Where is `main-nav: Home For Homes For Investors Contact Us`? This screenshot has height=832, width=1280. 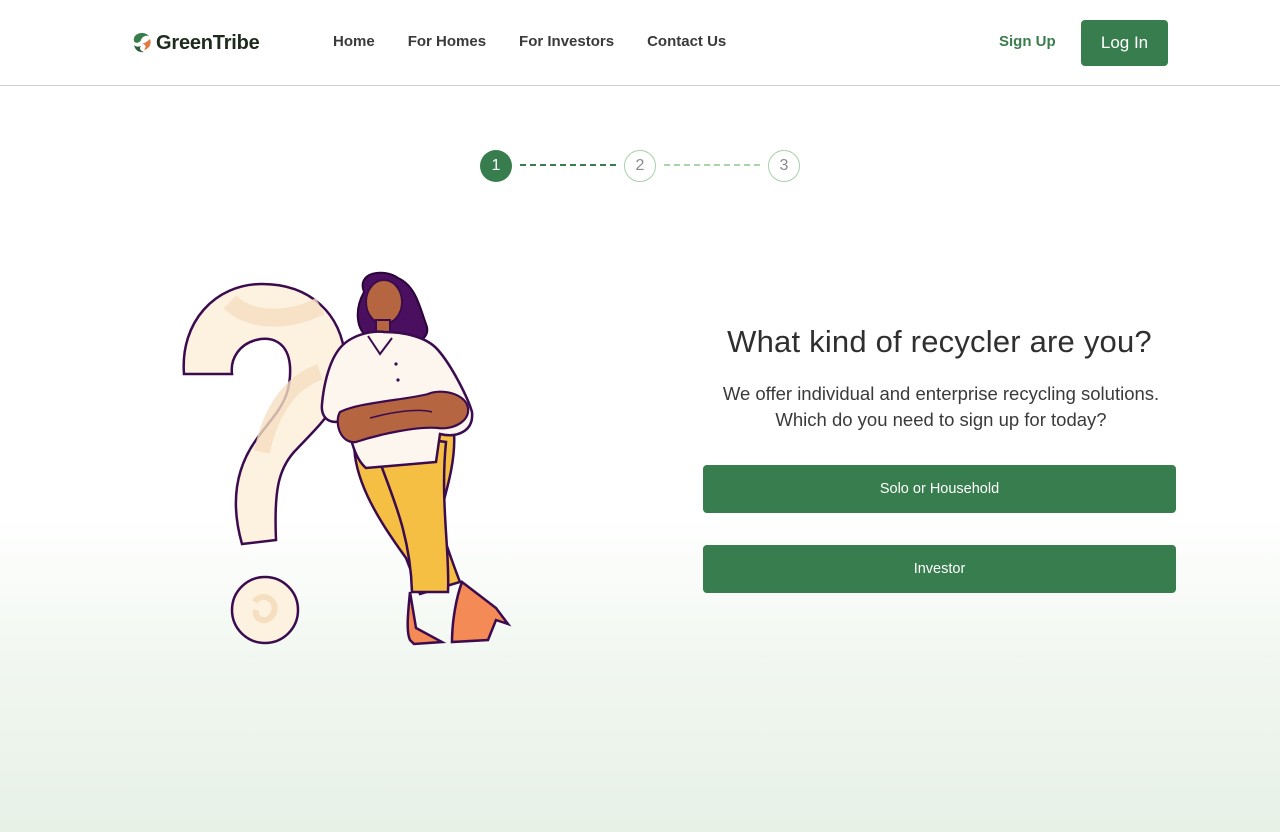
main-nav: Home For Homes For Investors Contact Us is located at coordinates (529, 41).